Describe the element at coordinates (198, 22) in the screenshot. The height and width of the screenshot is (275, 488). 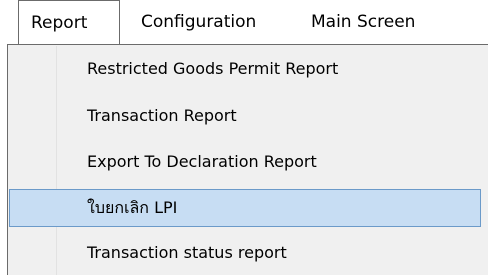
I see `menu-configuration: Configuration` at that location.